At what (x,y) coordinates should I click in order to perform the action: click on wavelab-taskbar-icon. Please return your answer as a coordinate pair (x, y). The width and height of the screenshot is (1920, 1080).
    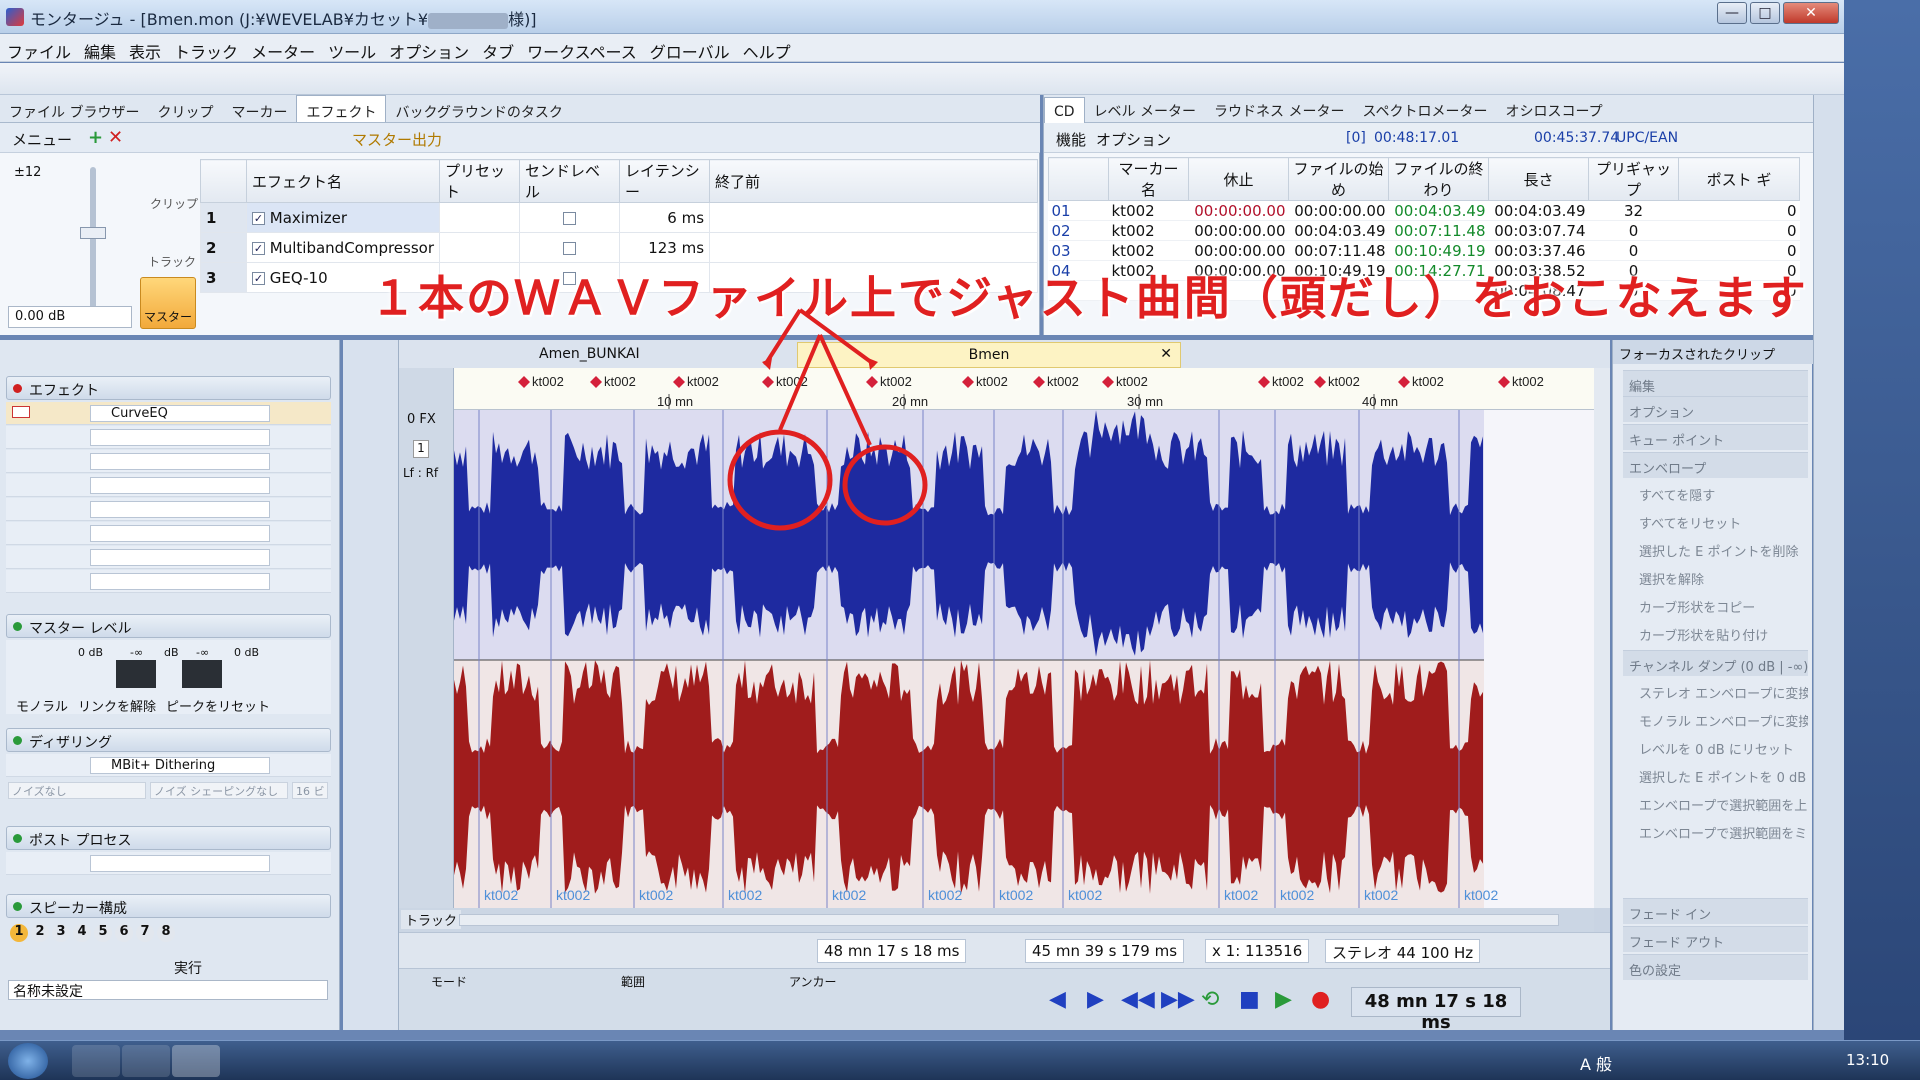
    Looking at the image, I should click on (196, 1061).